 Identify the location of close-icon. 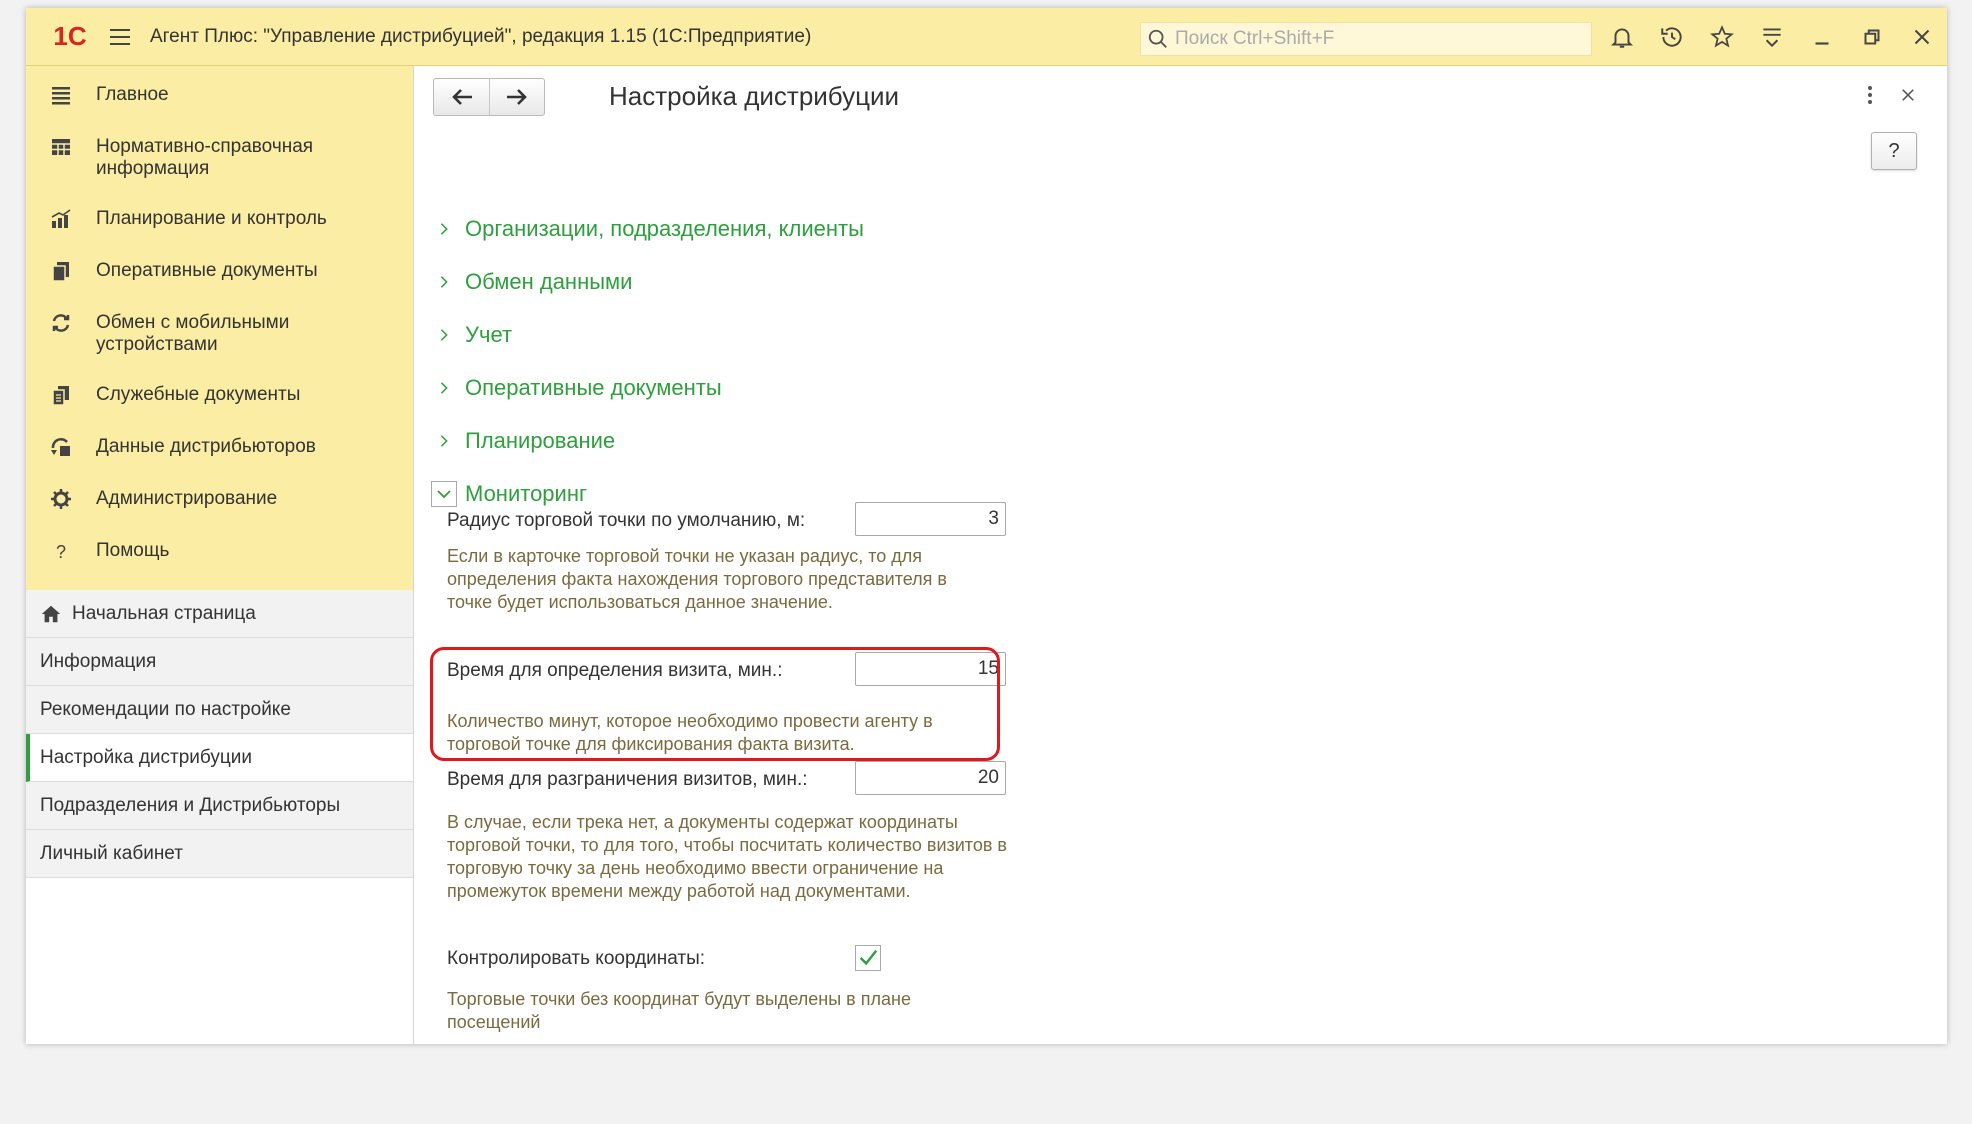
(1908, 95).